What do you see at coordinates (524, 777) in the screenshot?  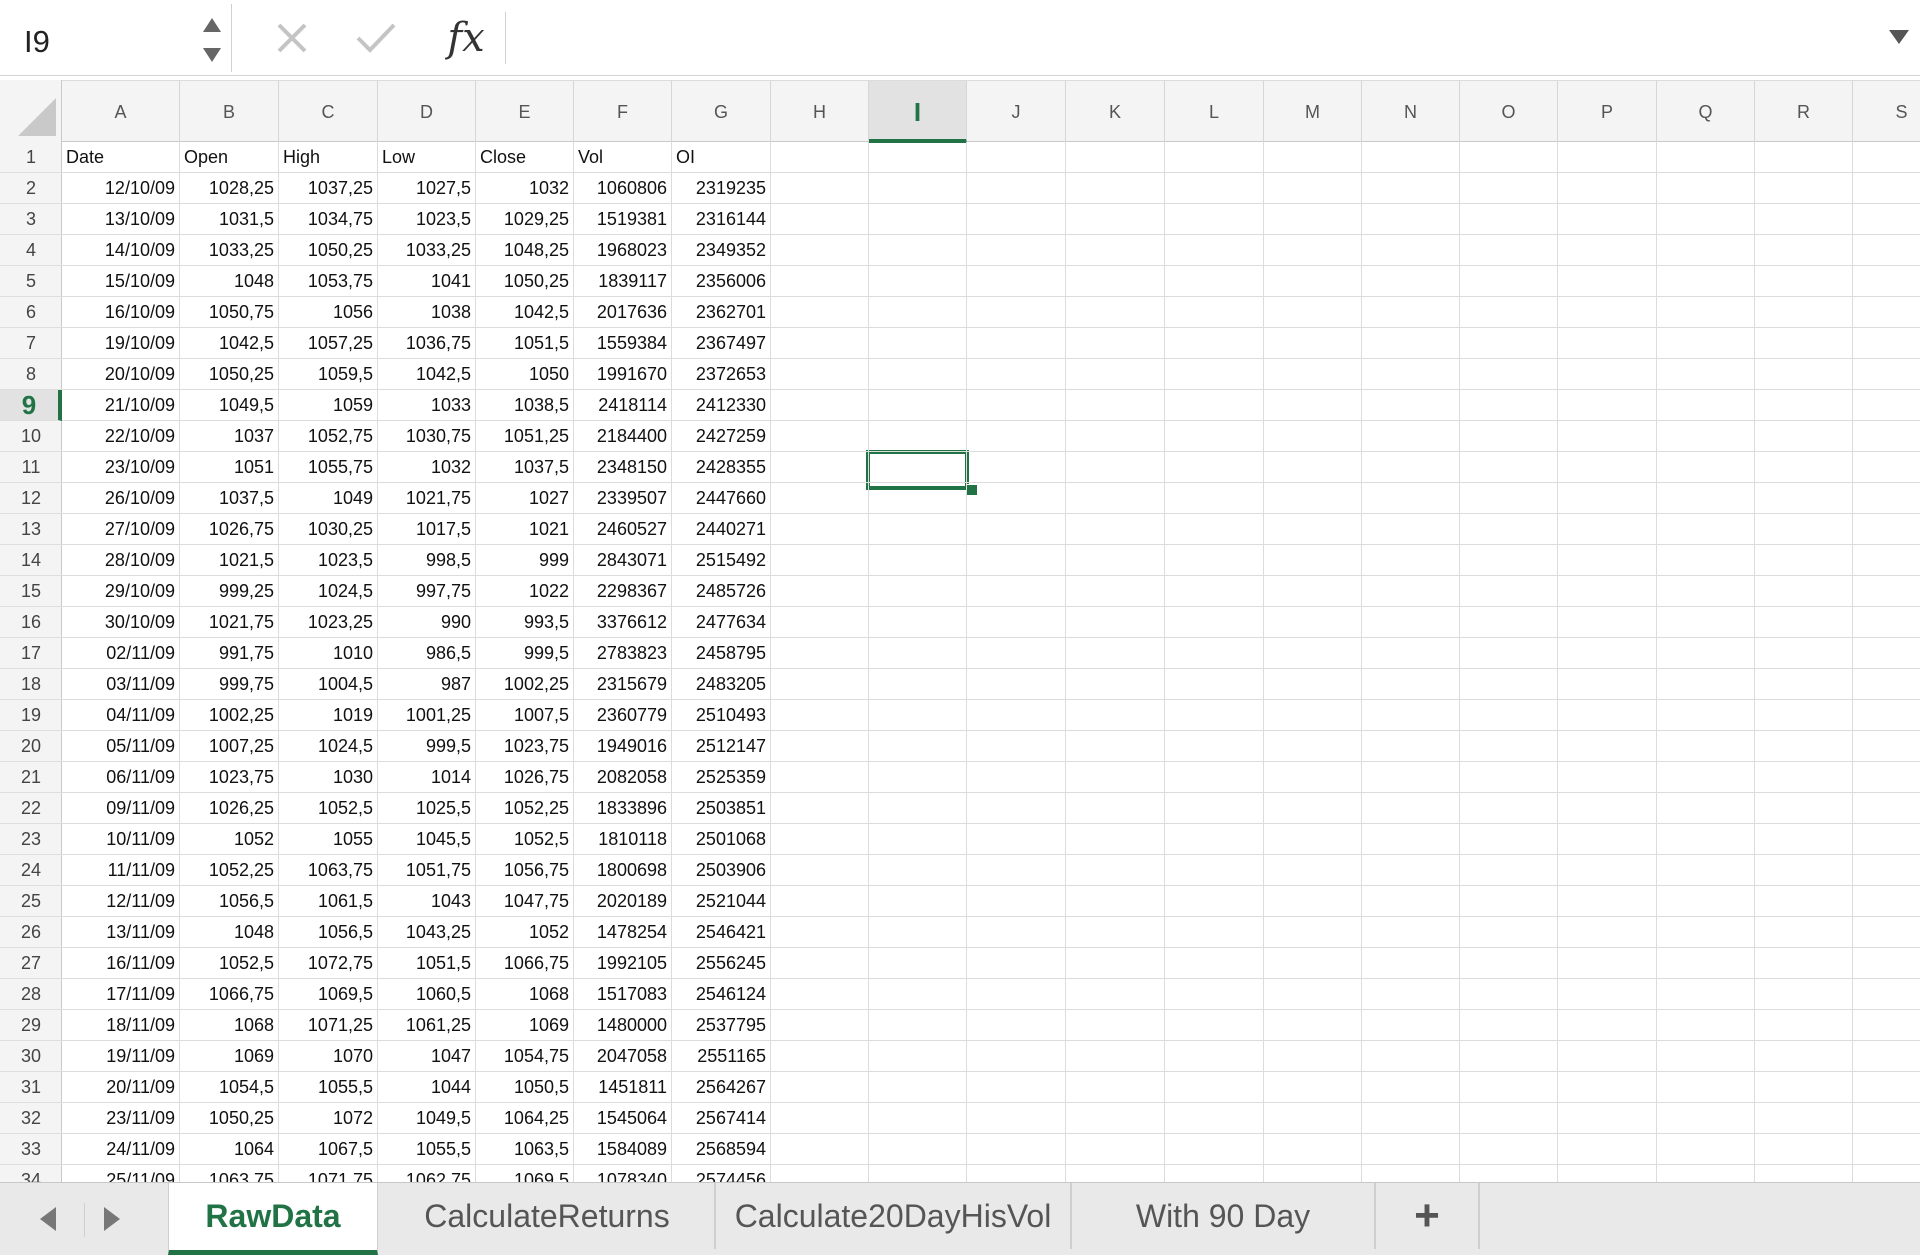 I see `cell-e21: 1026,75` at bounding box center [524, 777].